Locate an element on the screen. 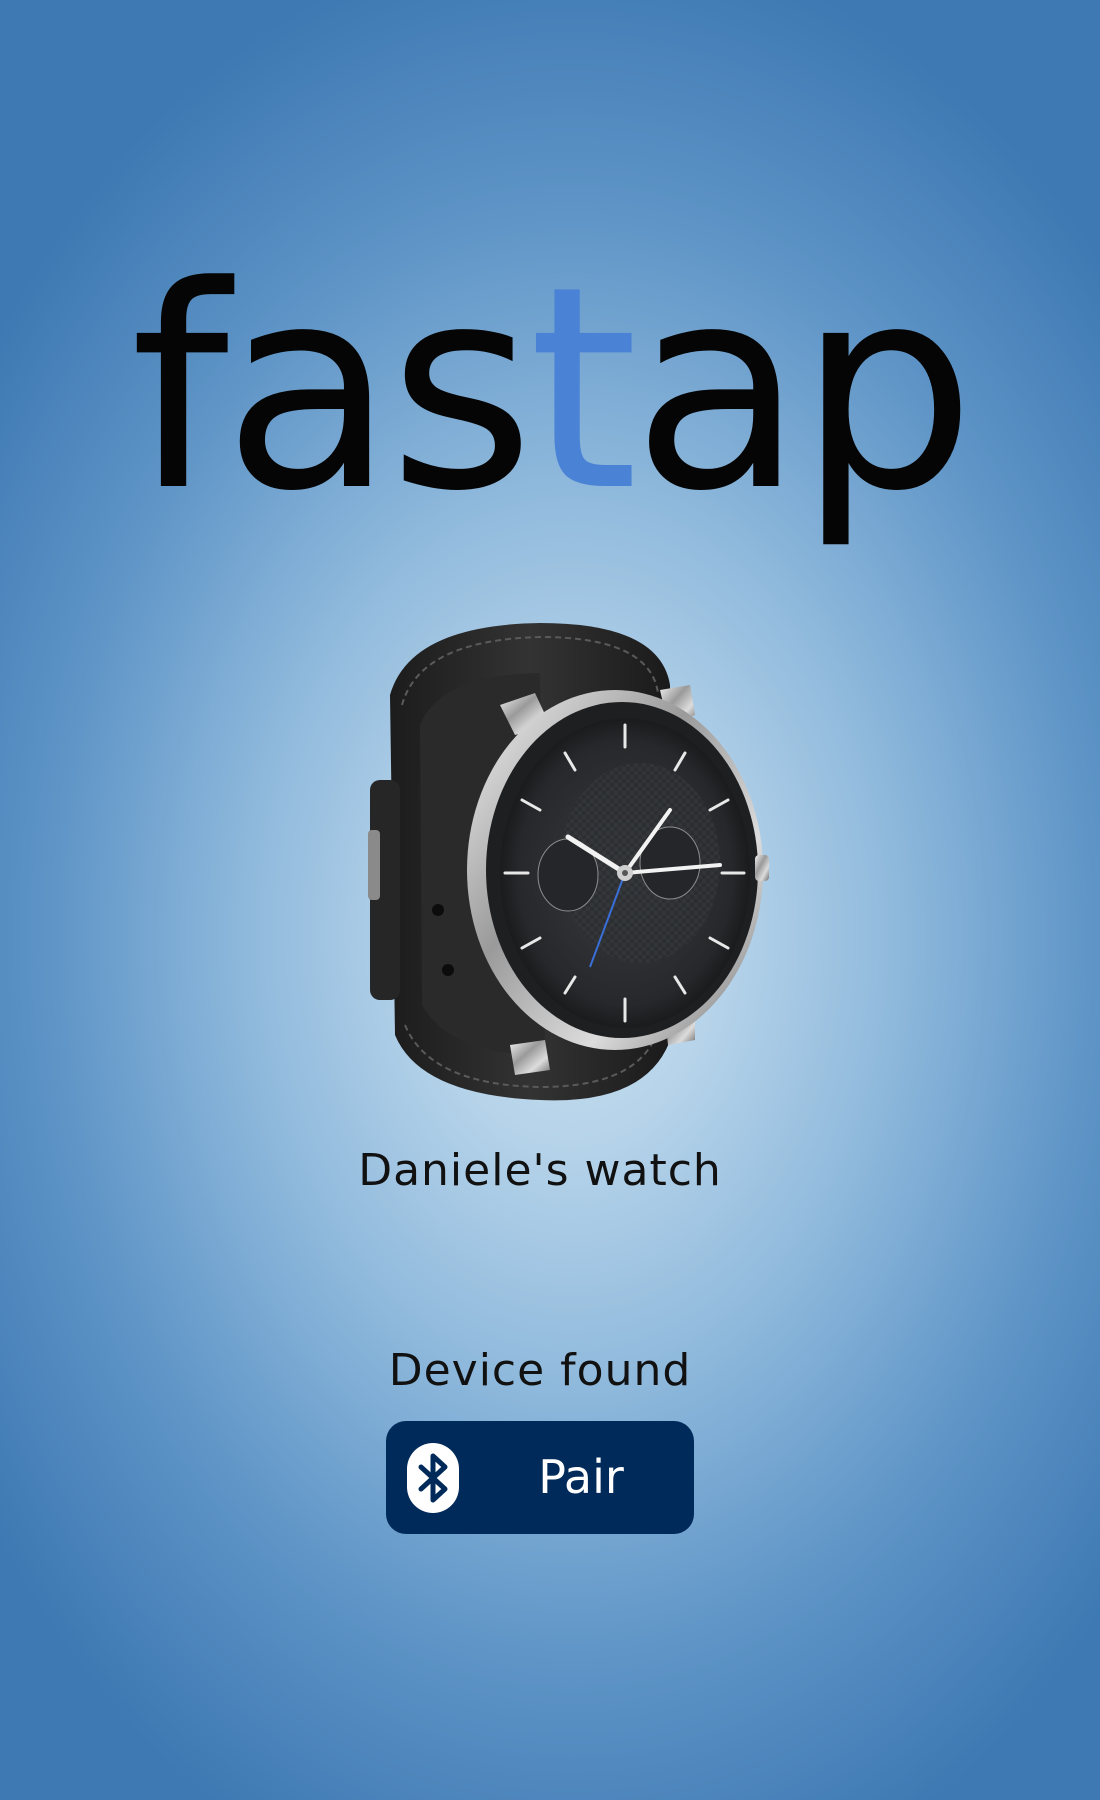 The width and height of the screenshot is (1100, 1800). watch-image is located at coordinates (560, 865).